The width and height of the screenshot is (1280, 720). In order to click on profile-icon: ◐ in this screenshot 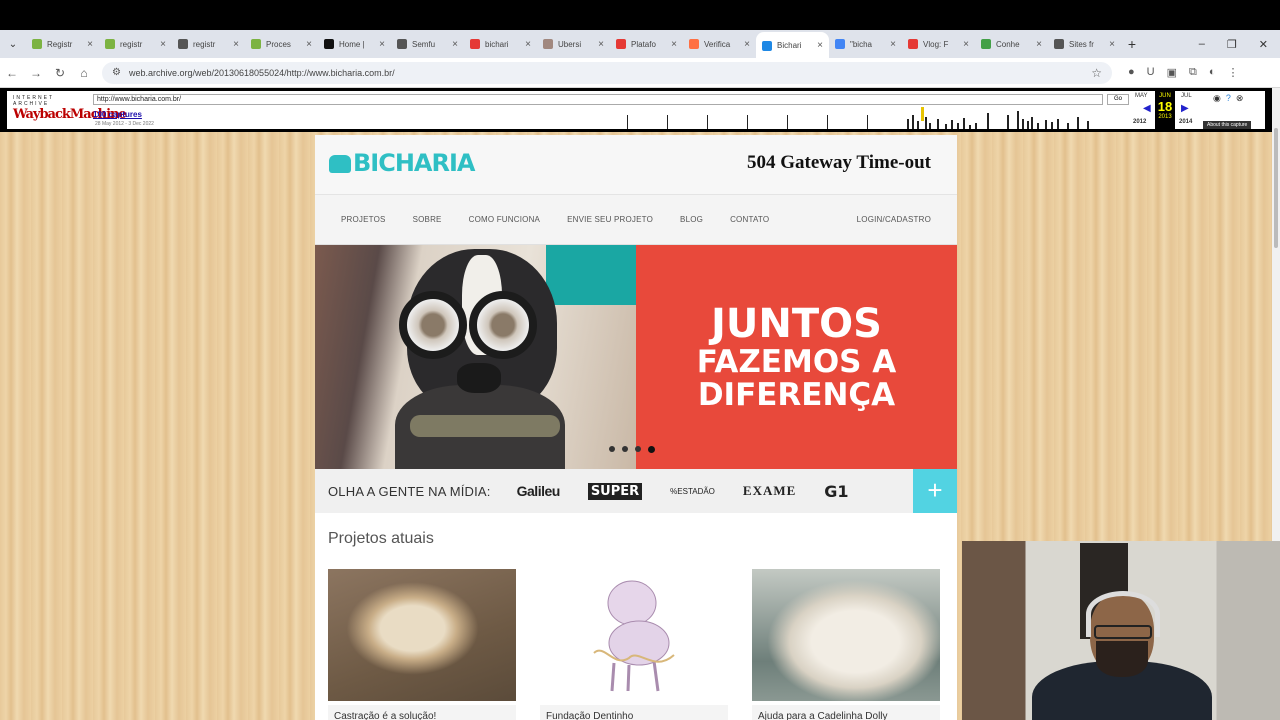, I will do `click(1212, 72)`.